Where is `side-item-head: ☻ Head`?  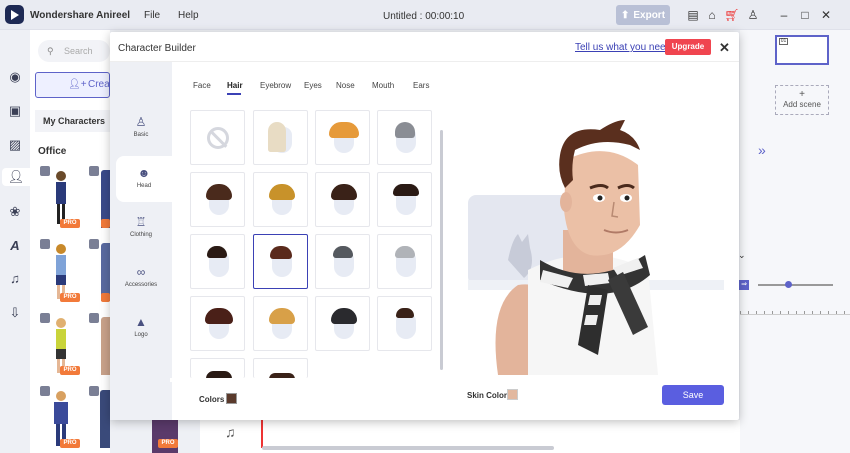
side-item-head: ☻ Head is located at coordinates (144, 179).